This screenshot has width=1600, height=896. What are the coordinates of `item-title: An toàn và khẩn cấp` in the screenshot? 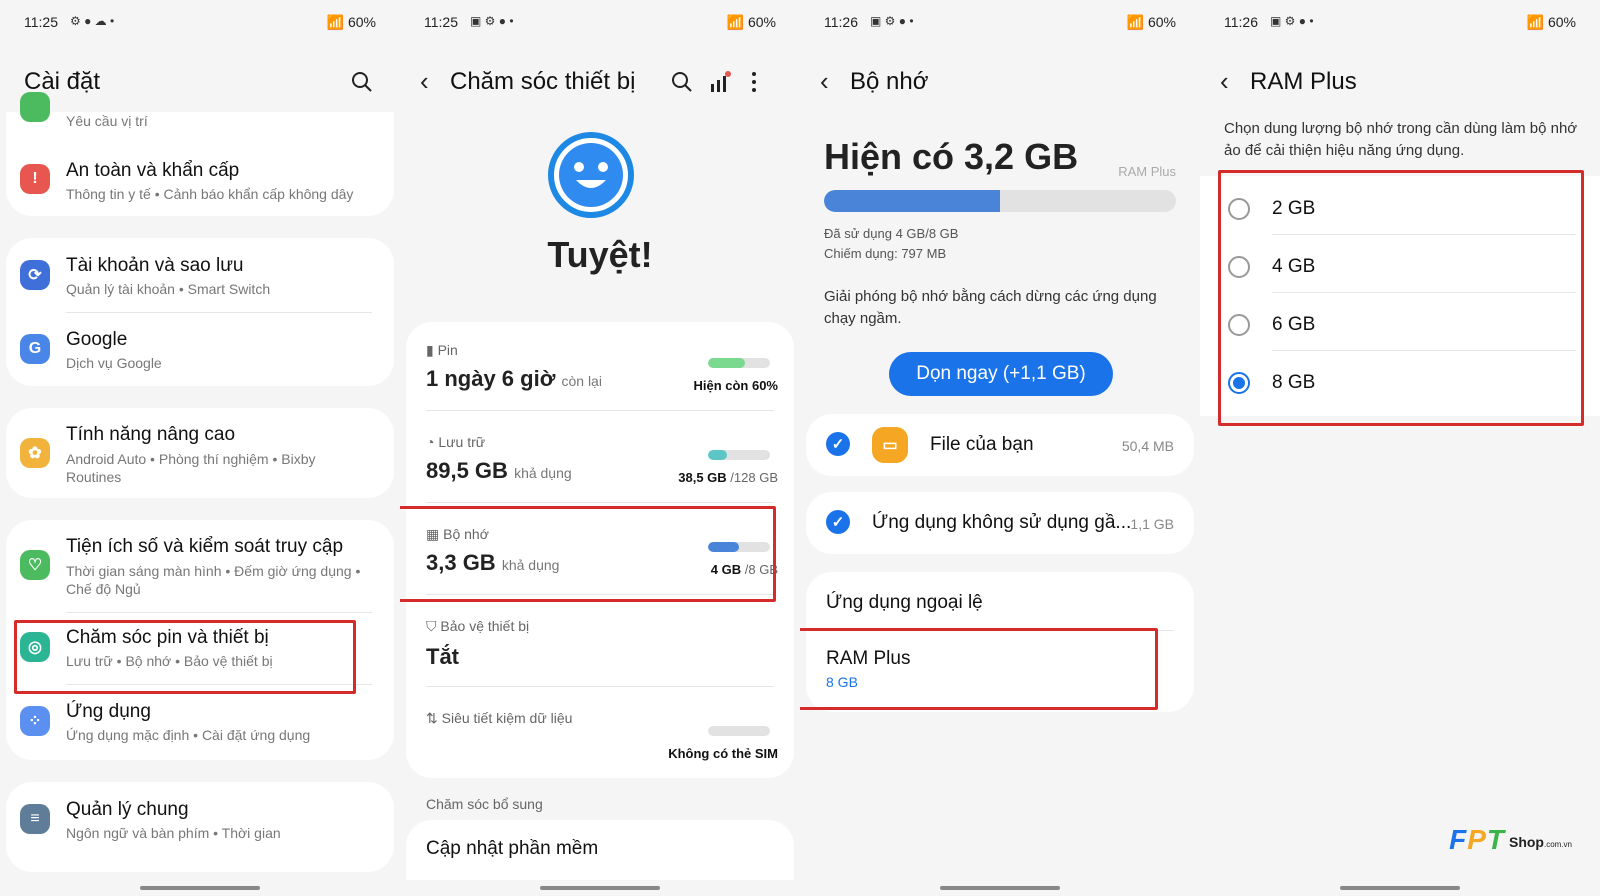 It's located at (153, 170).